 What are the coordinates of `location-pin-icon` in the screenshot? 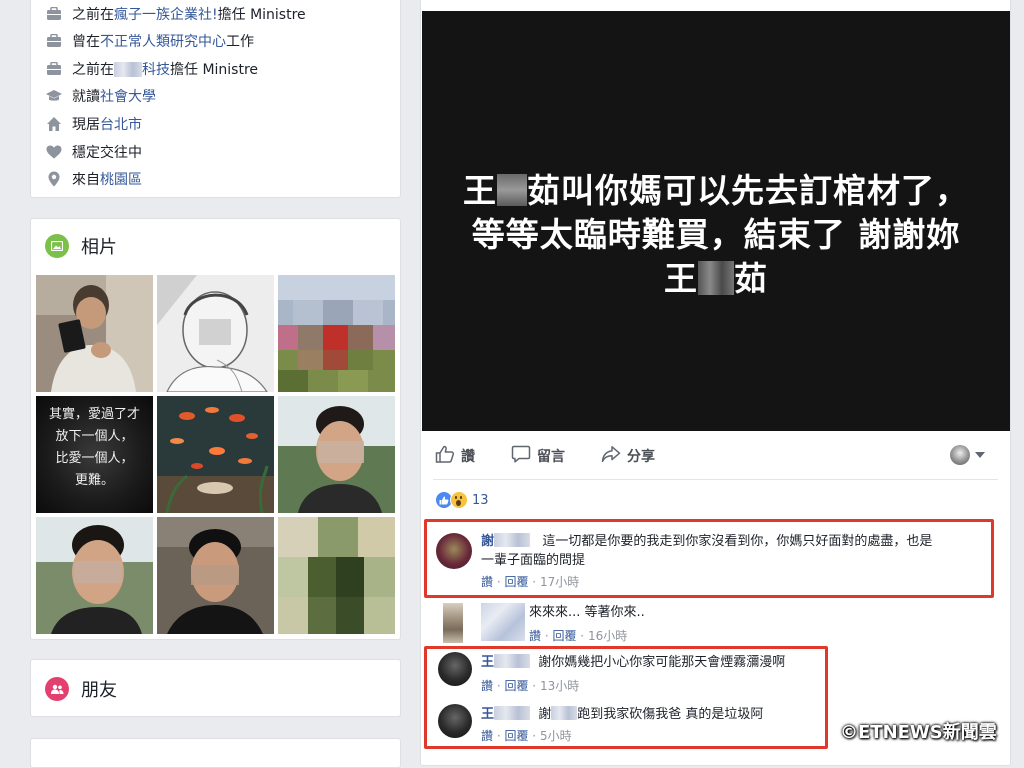 It's located at (54, 179).